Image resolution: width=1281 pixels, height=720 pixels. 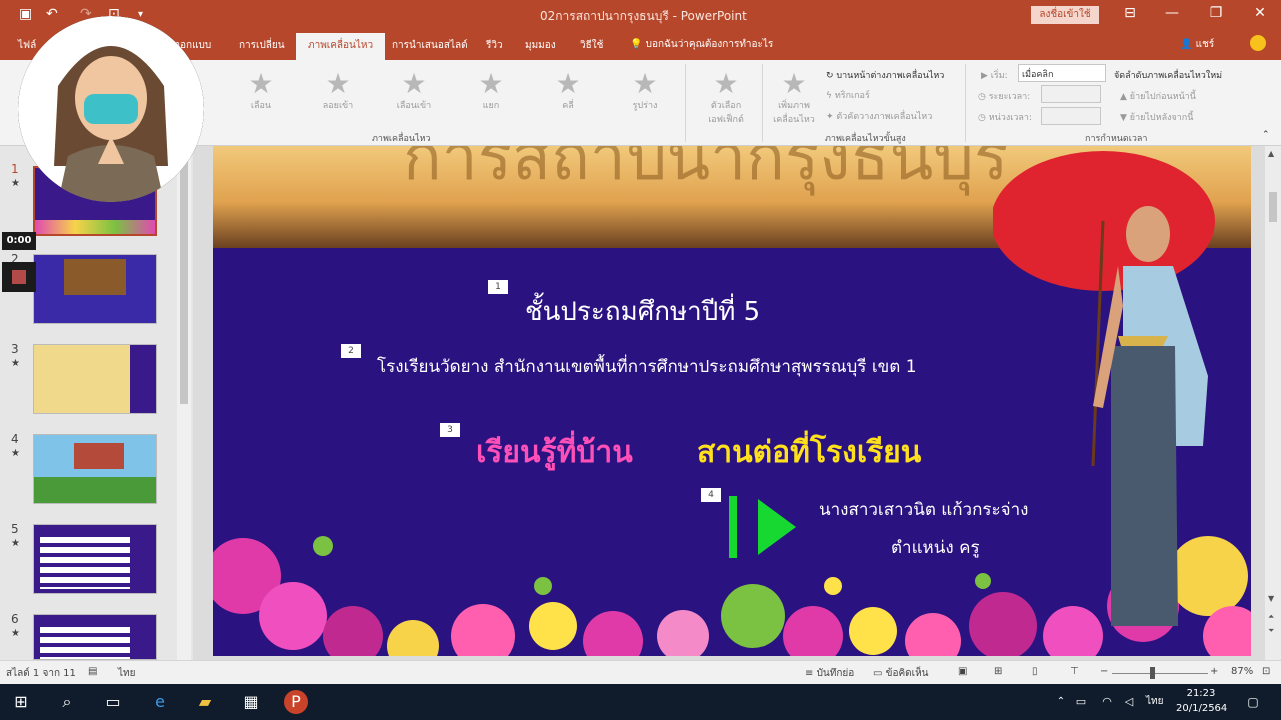 I want to click on file-explorer-icon: ▰, so click(x=205, y=702).